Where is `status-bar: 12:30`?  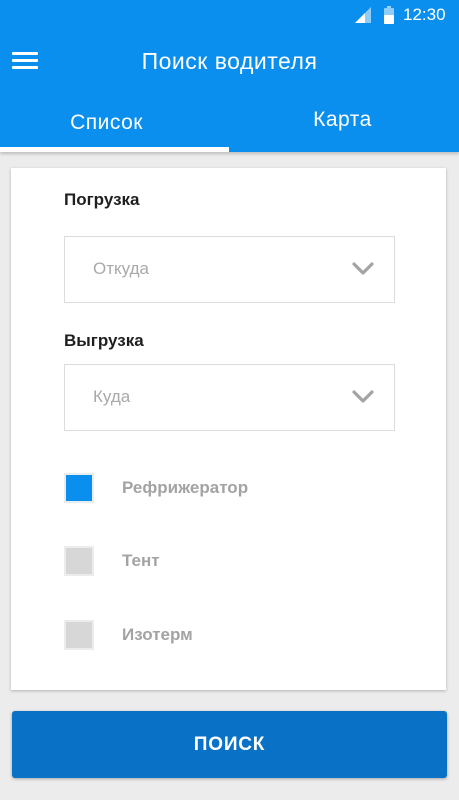
status-bar: 12:30 is located at coordinates (229, 15).